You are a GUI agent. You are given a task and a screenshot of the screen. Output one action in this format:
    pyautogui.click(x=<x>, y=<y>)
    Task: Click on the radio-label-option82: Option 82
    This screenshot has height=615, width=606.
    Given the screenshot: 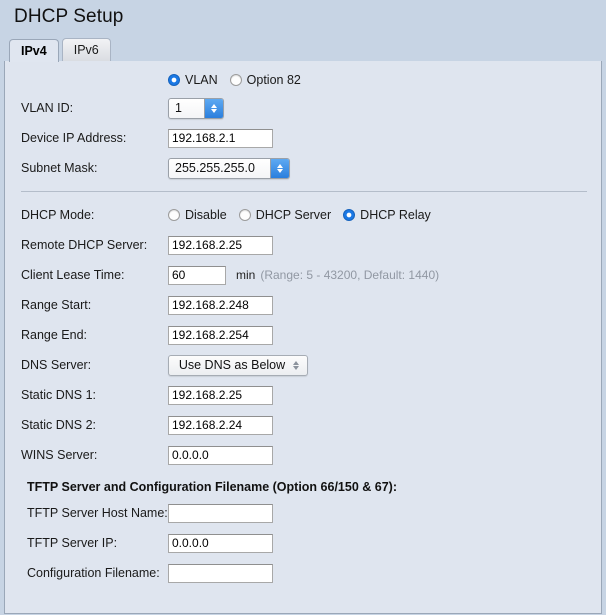 What is the action you would take?
    pyautogui.click(x=273, y=80)
    